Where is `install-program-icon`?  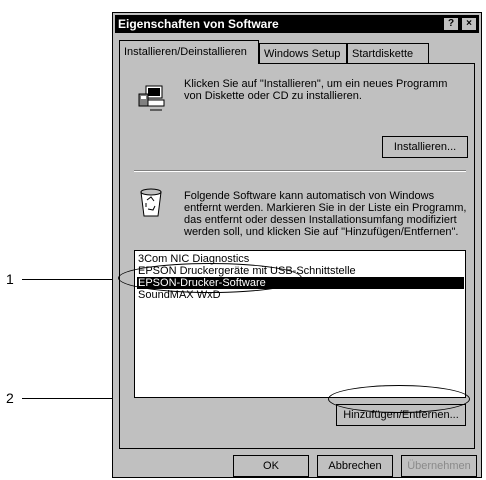
install-program-icon is located at coordinates (151, 98).